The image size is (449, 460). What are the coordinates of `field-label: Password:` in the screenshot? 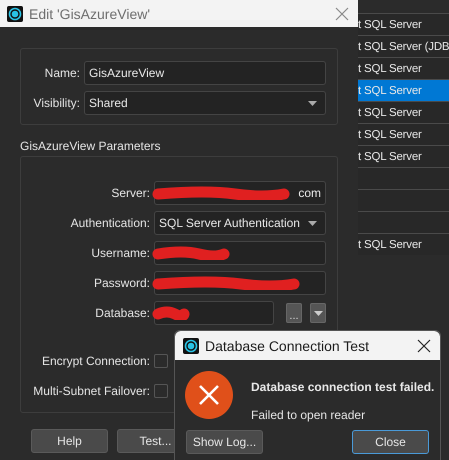 It's located at (121, 283).